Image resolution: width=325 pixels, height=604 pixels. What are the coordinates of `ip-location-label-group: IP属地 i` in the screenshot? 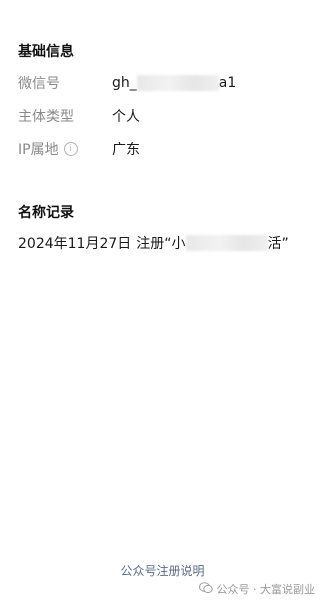 It's located at (65, 149).